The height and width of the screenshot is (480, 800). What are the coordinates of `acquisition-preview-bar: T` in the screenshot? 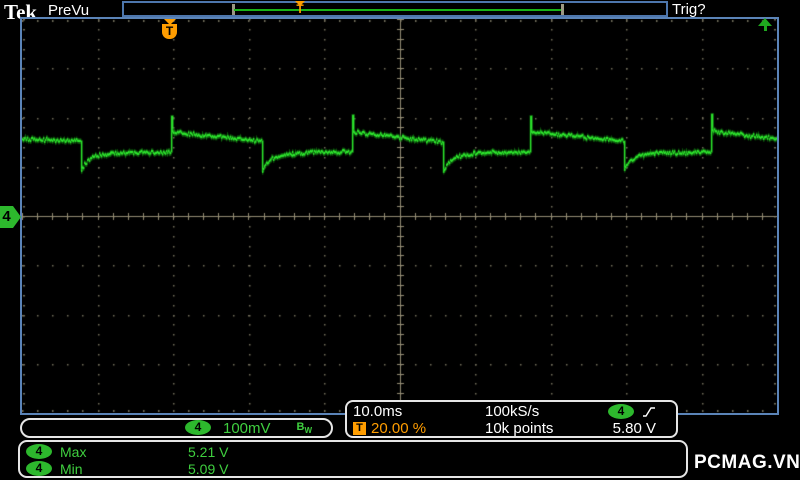 It's located at (395, 9).